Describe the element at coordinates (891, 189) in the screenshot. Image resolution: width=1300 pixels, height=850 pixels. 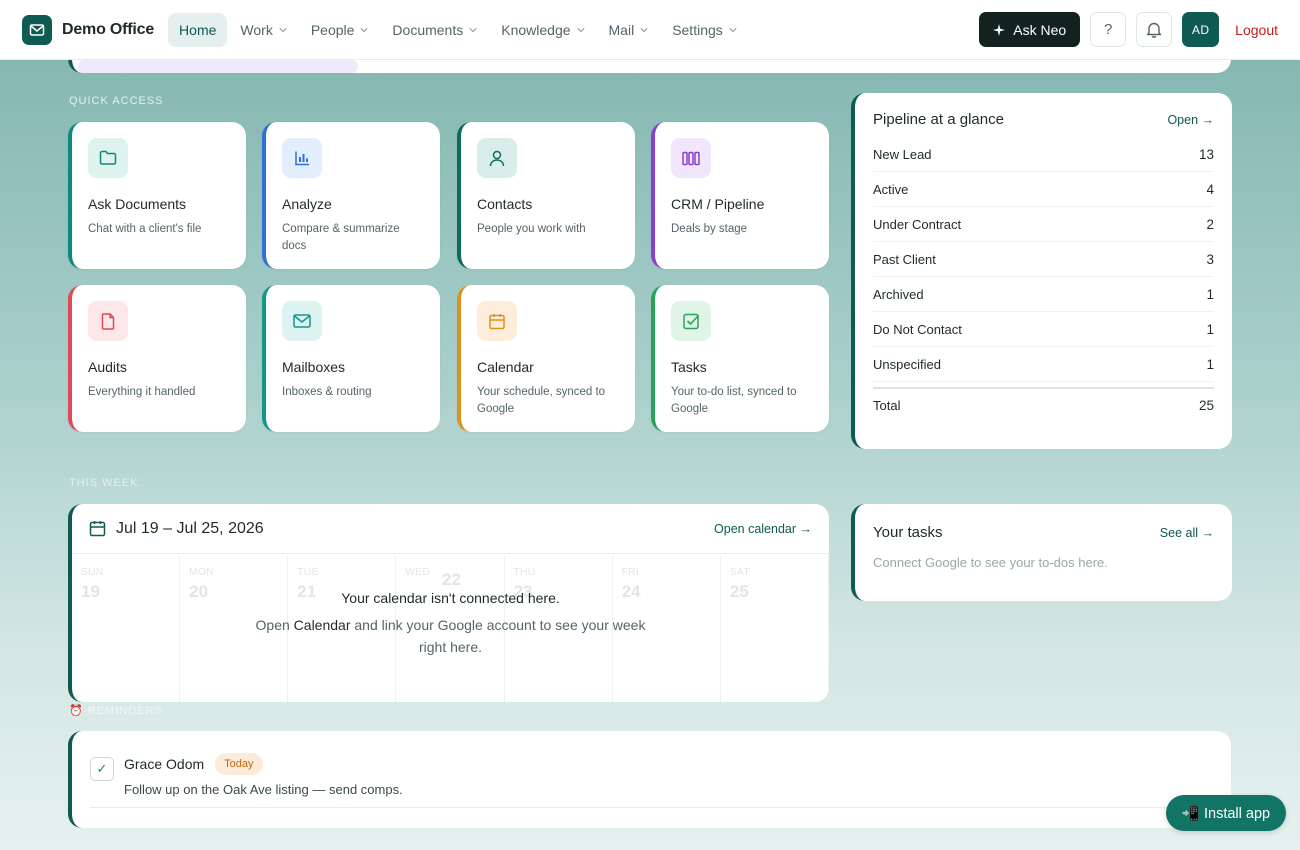
I see `stage-label: Active` at that location.